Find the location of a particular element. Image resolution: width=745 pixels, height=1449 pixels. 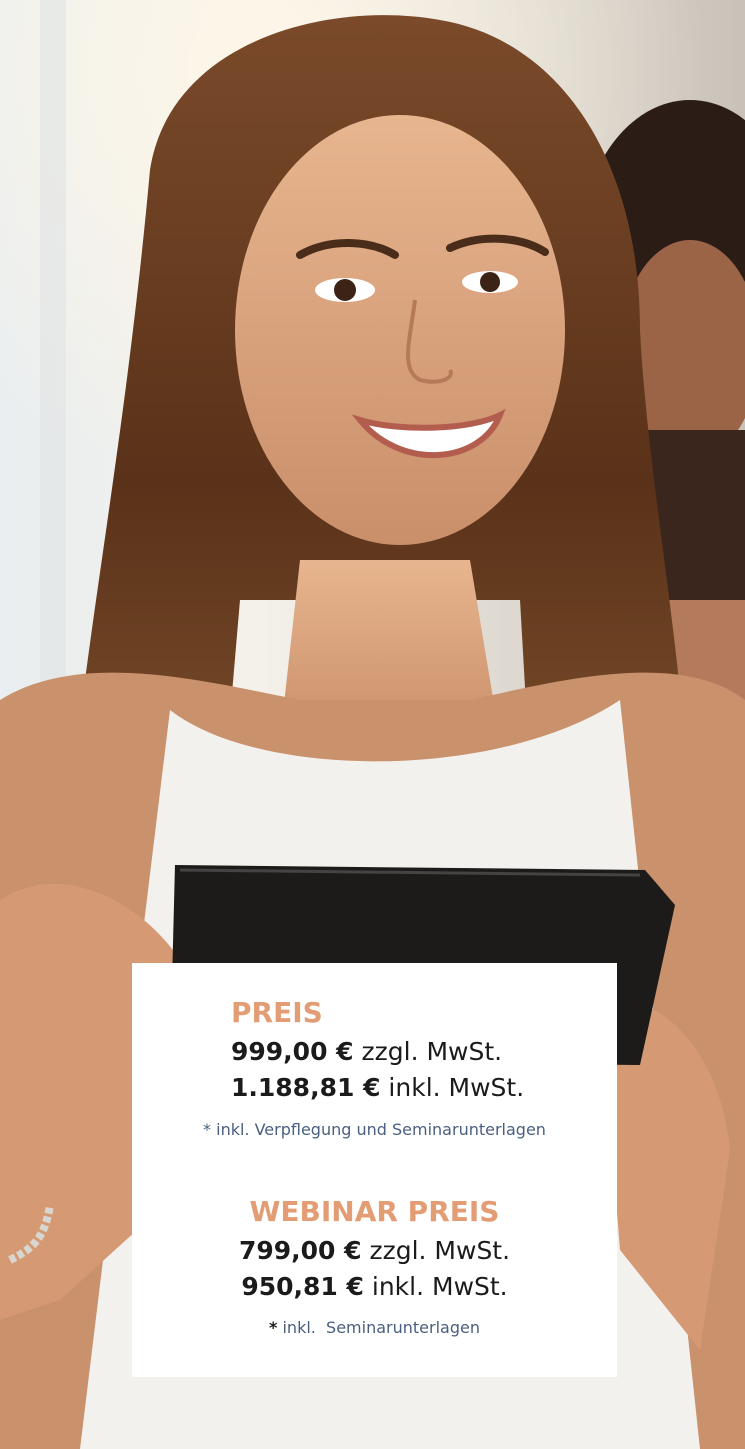

webinar-net-amount: 799,00 € is located at coordinates (300, 1250).